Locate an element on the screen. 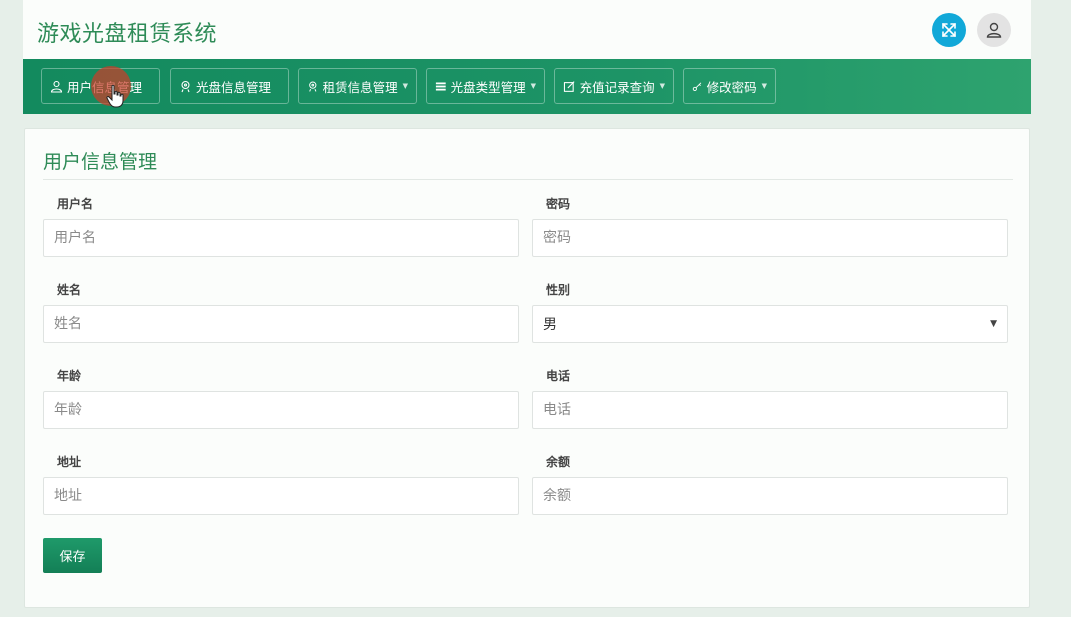 The width and height of the screenshot is (1071, 617). name-input is located at coordinates (281, 324).